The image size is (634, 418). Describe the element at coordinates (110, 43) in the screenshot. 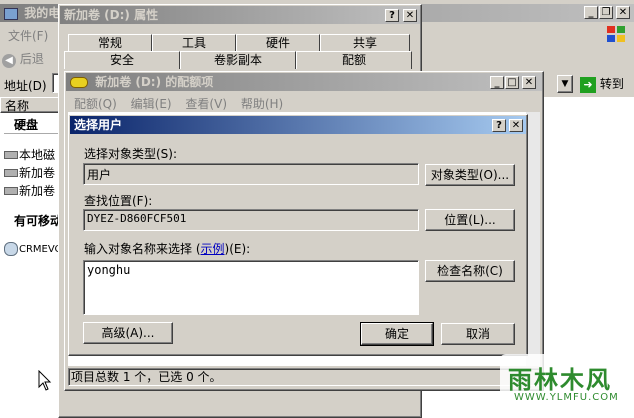

I see `tab-general: 常规` at that location.